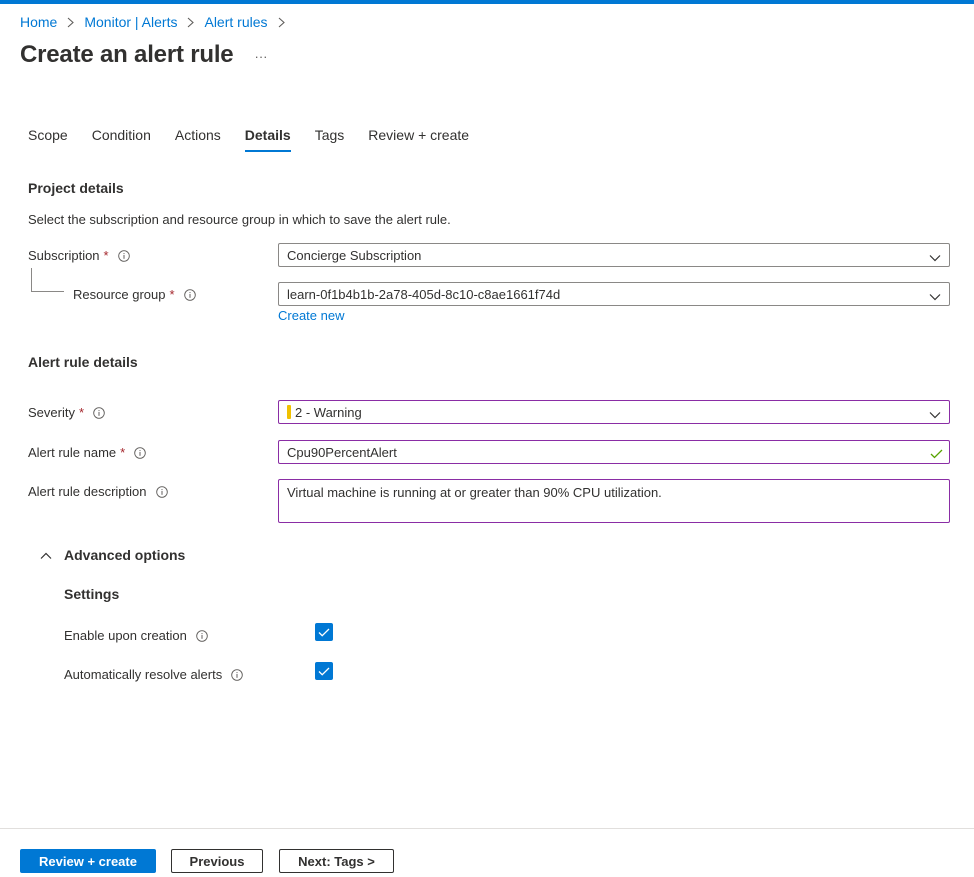  What do you see at coordinates (38, 22) in the screenshot?
I see `breadcrumb-home: Home` at bounding box center [38, 22].